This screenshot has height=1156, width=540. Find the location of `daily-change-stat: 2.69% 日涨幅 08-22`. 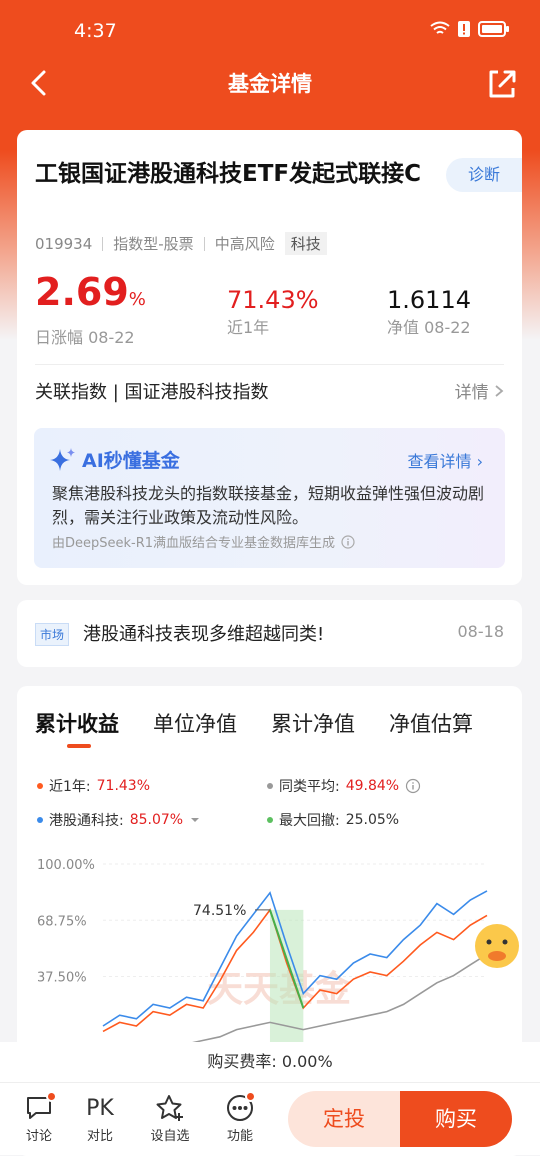

daily-change-stat: 2.69% 日涨幅 08-22 is located at coordinates (90, 309).